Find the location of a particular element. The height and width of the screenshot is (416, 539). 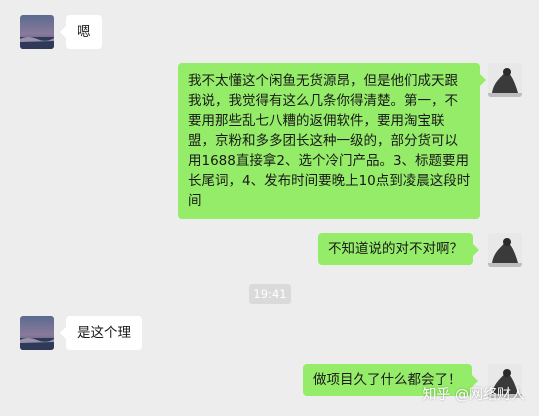

message-bubble-incoming: 嗯 is located at coordinates (81, 32).